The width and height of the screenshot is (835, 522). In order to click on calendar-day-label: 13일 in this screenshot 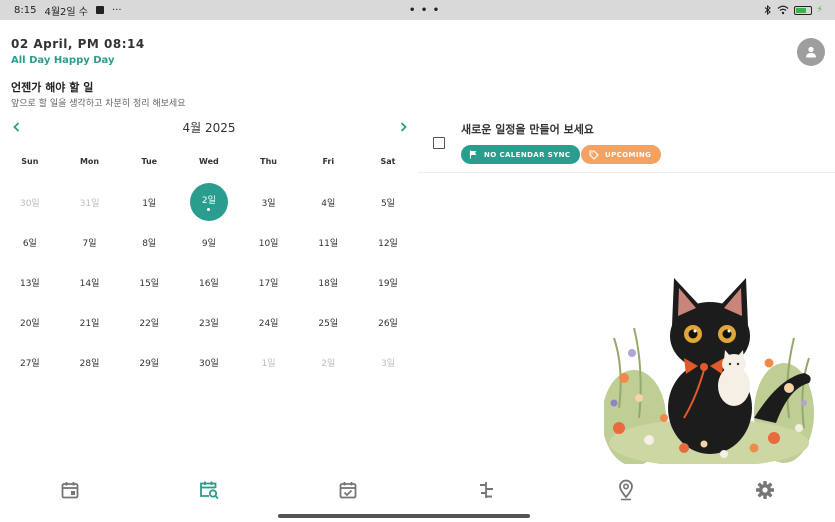, I will do `click(29, 283)`.